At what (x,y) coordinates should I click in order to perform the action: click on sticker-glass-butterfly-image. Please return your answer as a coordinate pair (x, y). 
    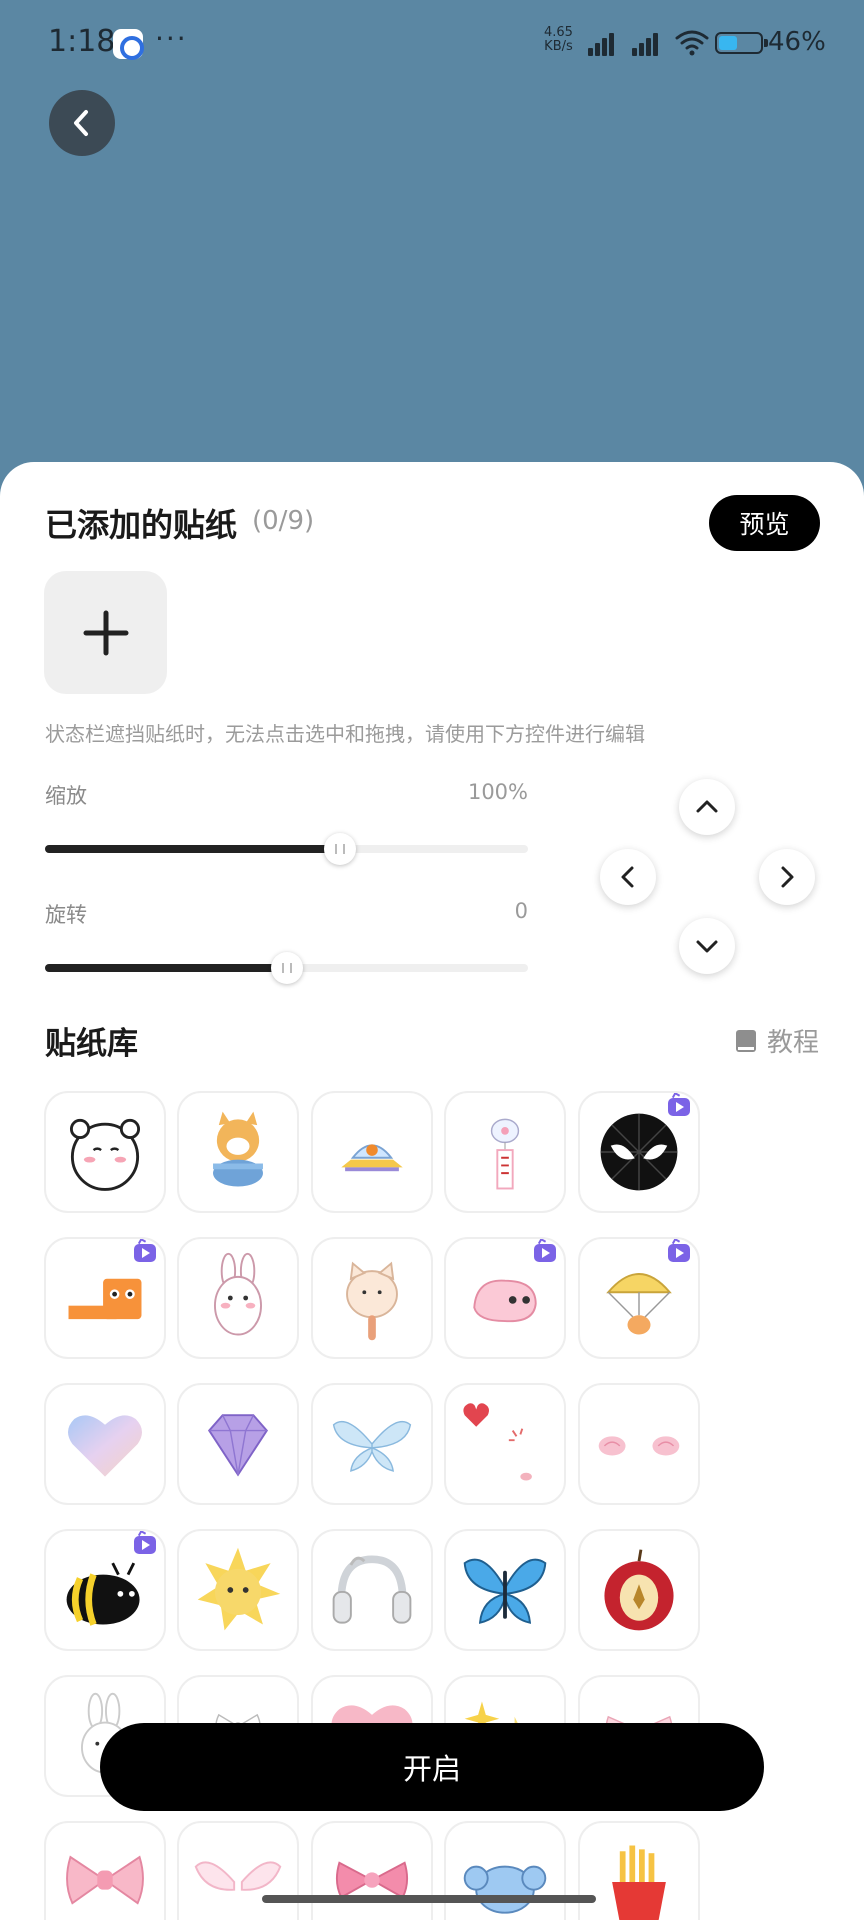
    Looking at the image, I should click on (372, 1446).